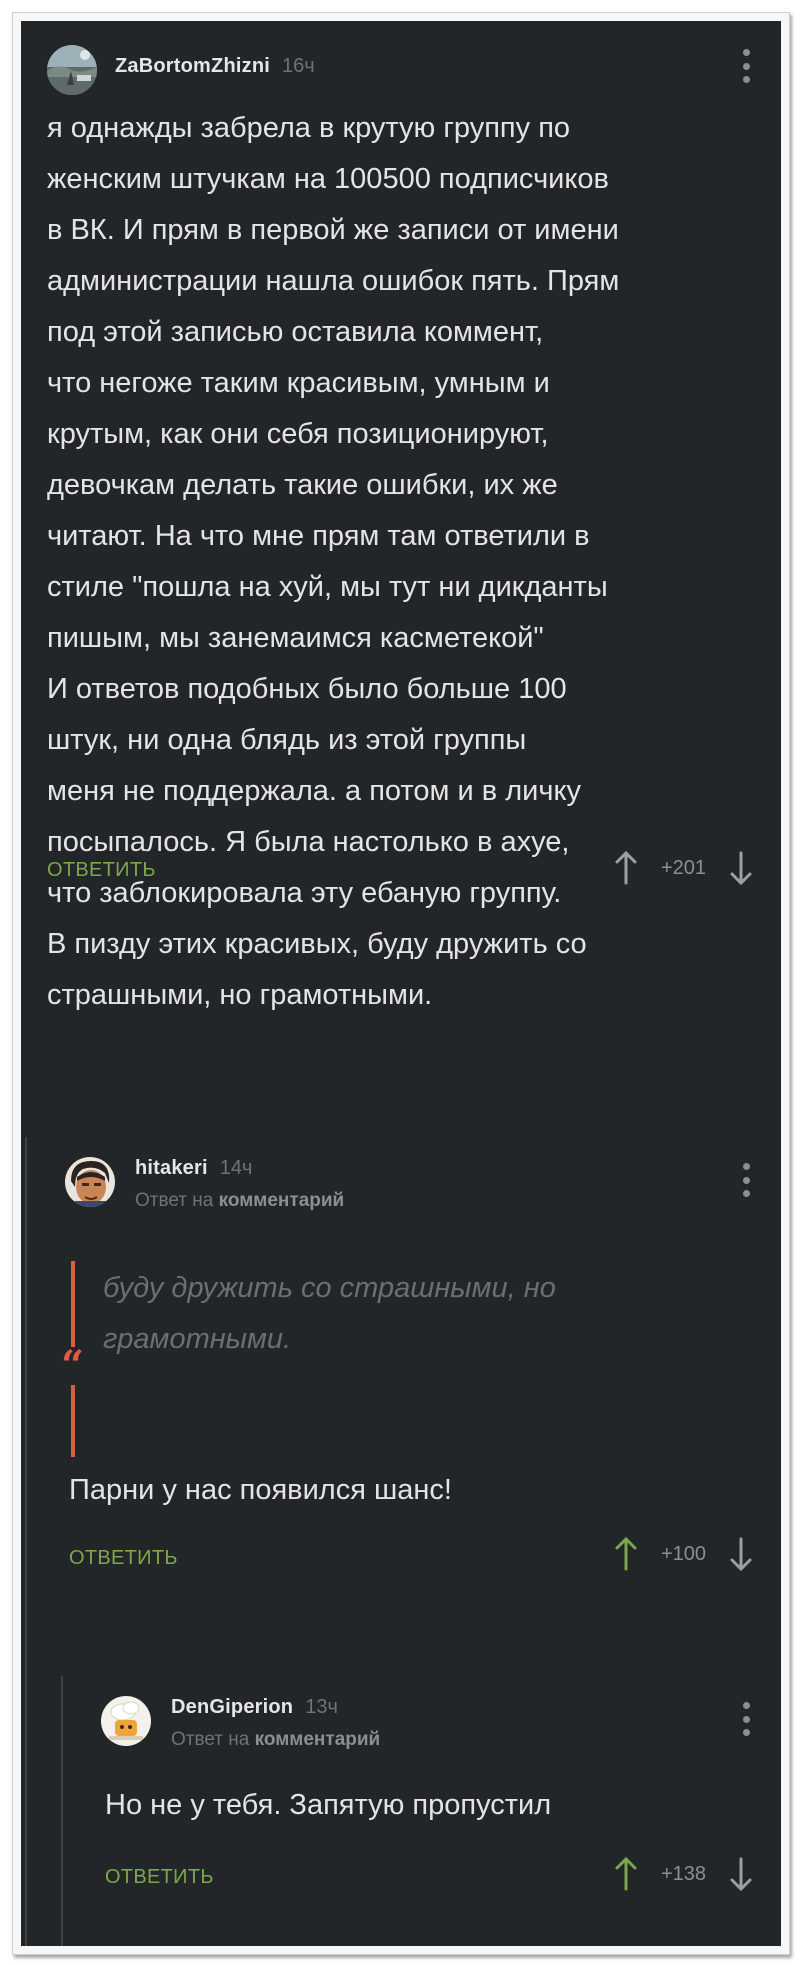  I want to click on vote-controls: +100, so click(683, 1554).